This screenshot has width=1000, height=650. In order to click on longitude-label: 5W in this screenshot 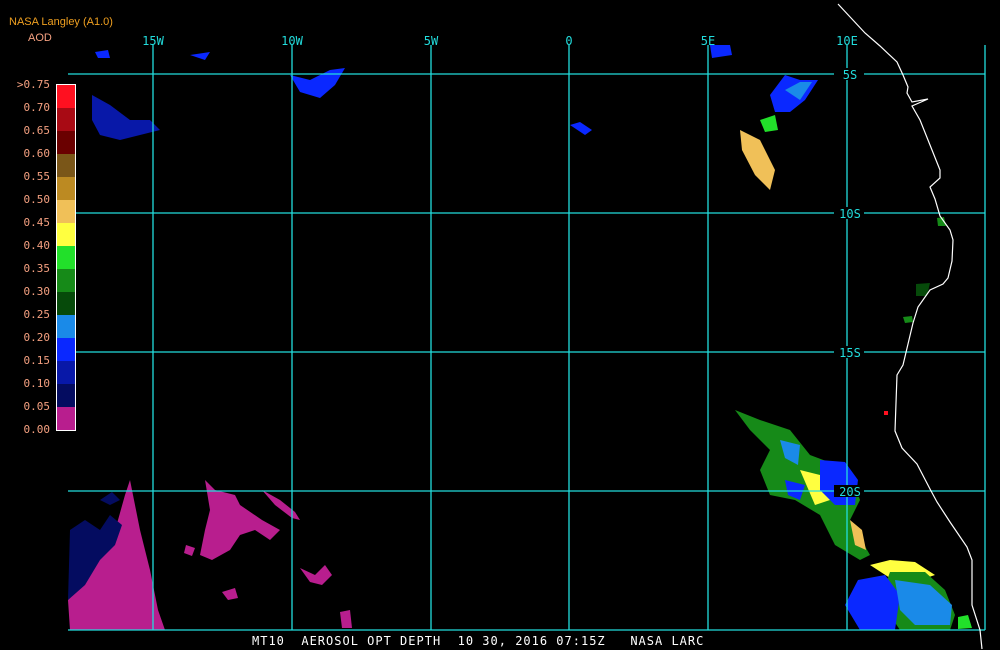, I will do `click(431, 41)`.